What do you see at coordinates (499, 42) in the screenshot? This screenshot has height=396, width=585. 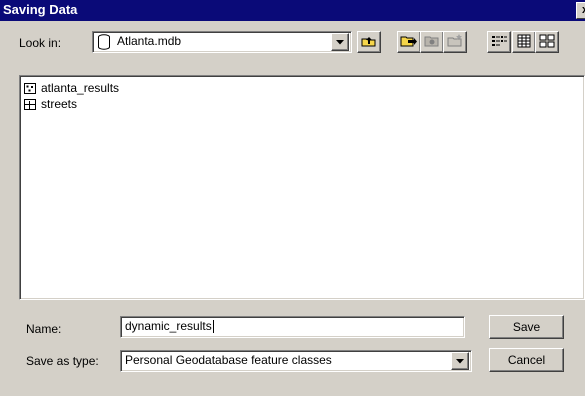 I see `list-view-button` at bounding box center [499, 42].